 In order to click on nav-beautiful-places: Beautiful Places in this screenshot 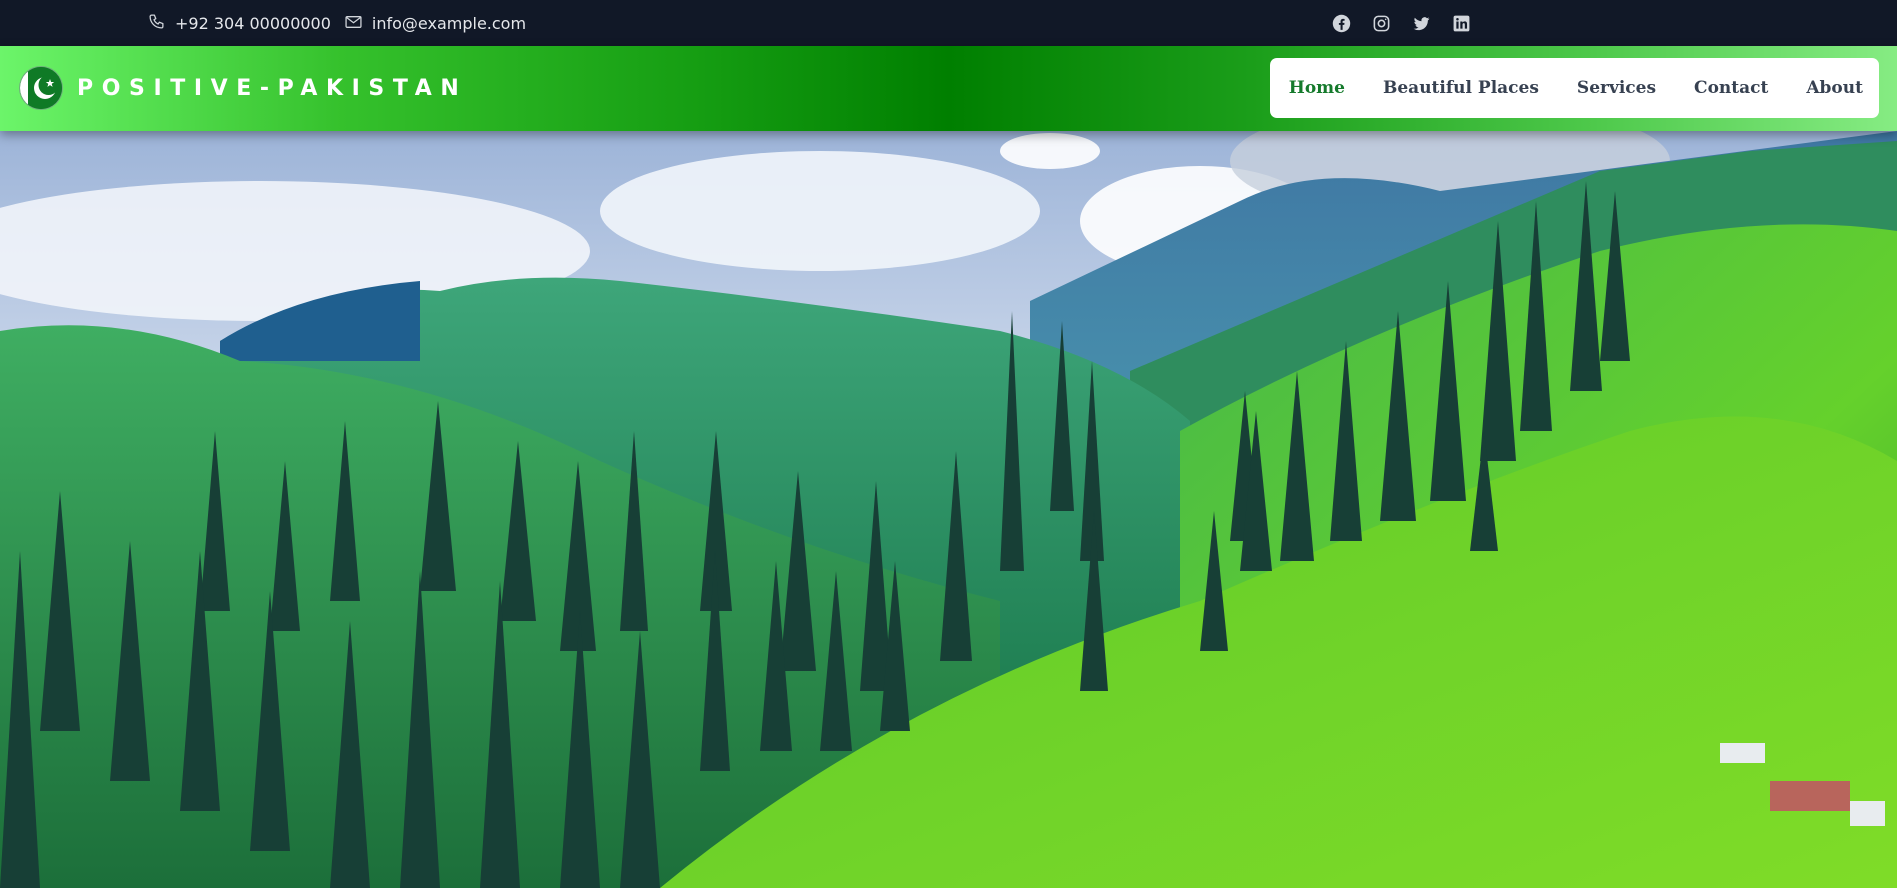, I will do `click(1461, 88)`.